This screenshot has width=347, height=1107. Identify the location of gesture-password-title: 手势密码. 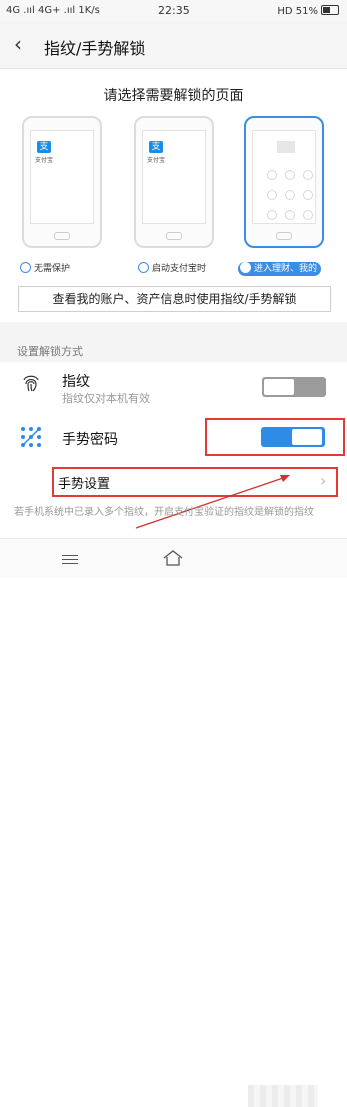
(90, 440).